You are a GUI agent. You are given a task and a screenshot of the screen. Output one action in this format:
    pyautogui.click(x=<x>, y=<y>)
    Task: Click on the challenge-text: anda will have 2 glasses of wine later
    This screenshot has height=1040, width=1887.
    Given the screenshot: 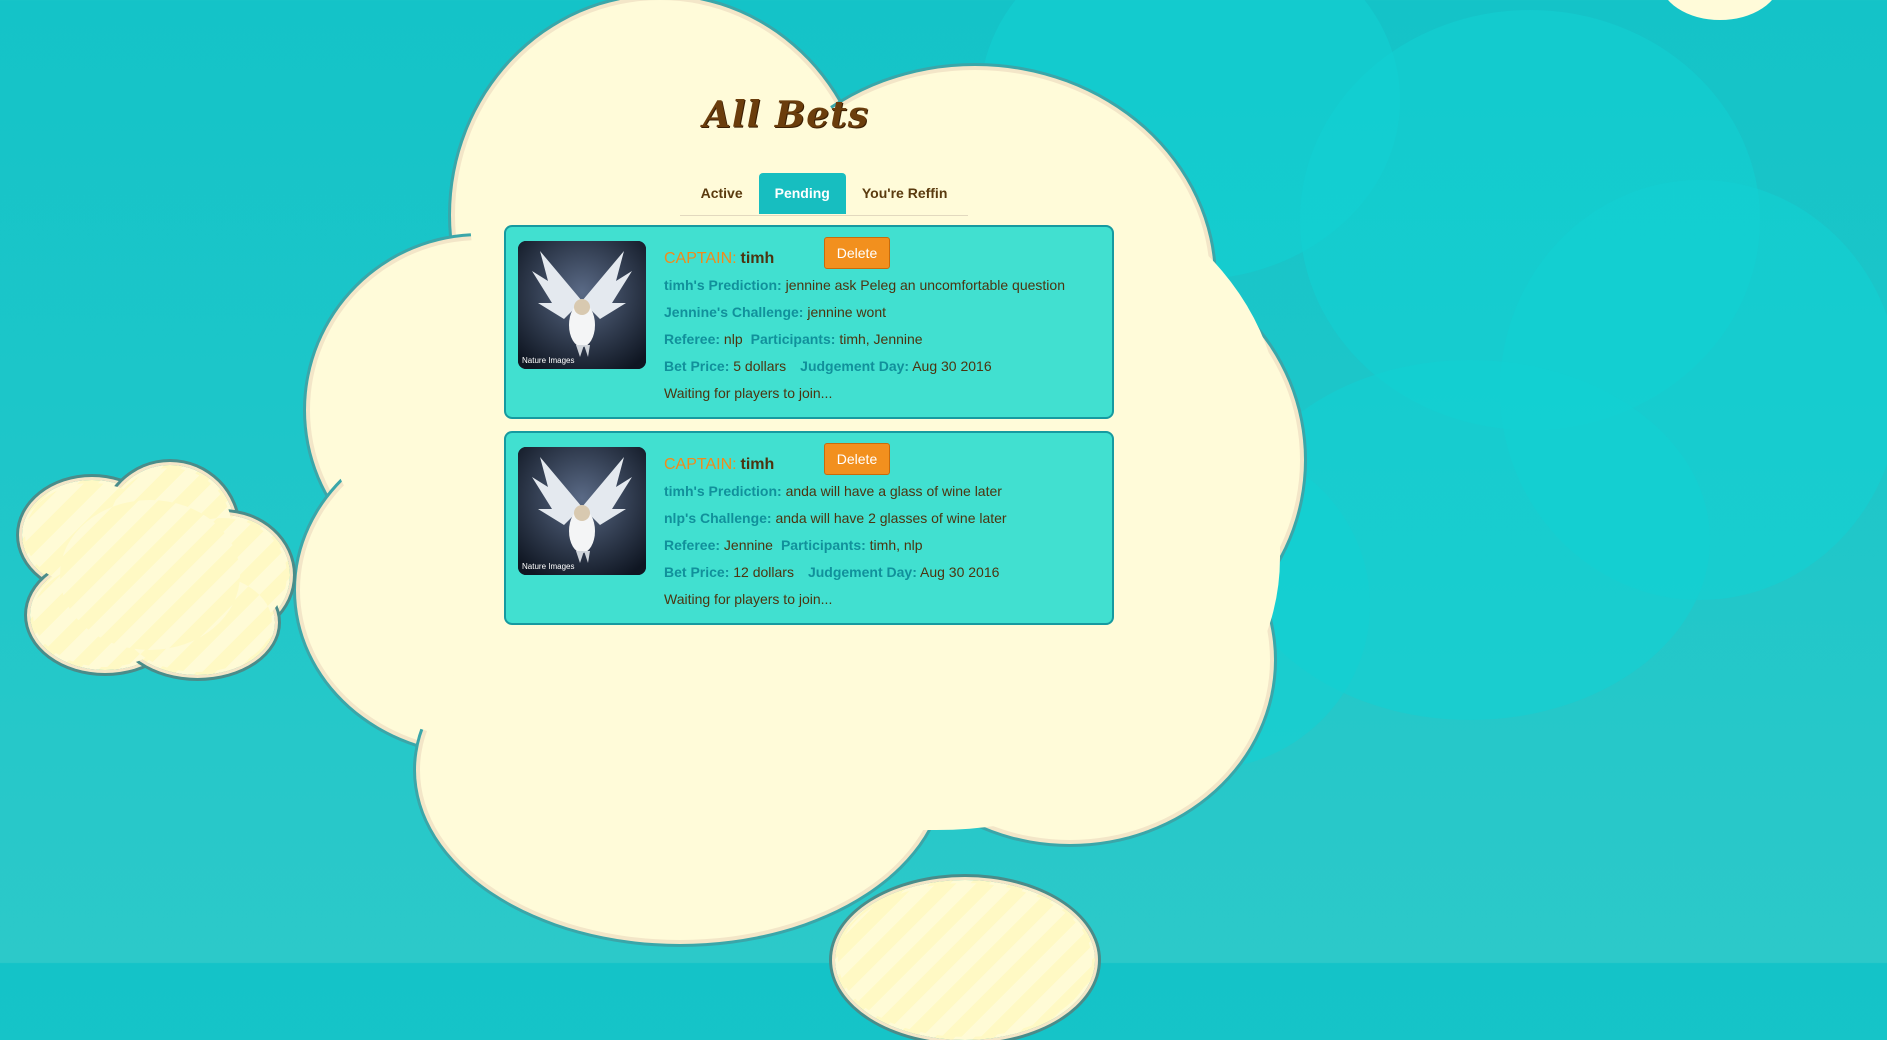 What is the action you would take?
    pyautogui.click(x=891, y=518)
    